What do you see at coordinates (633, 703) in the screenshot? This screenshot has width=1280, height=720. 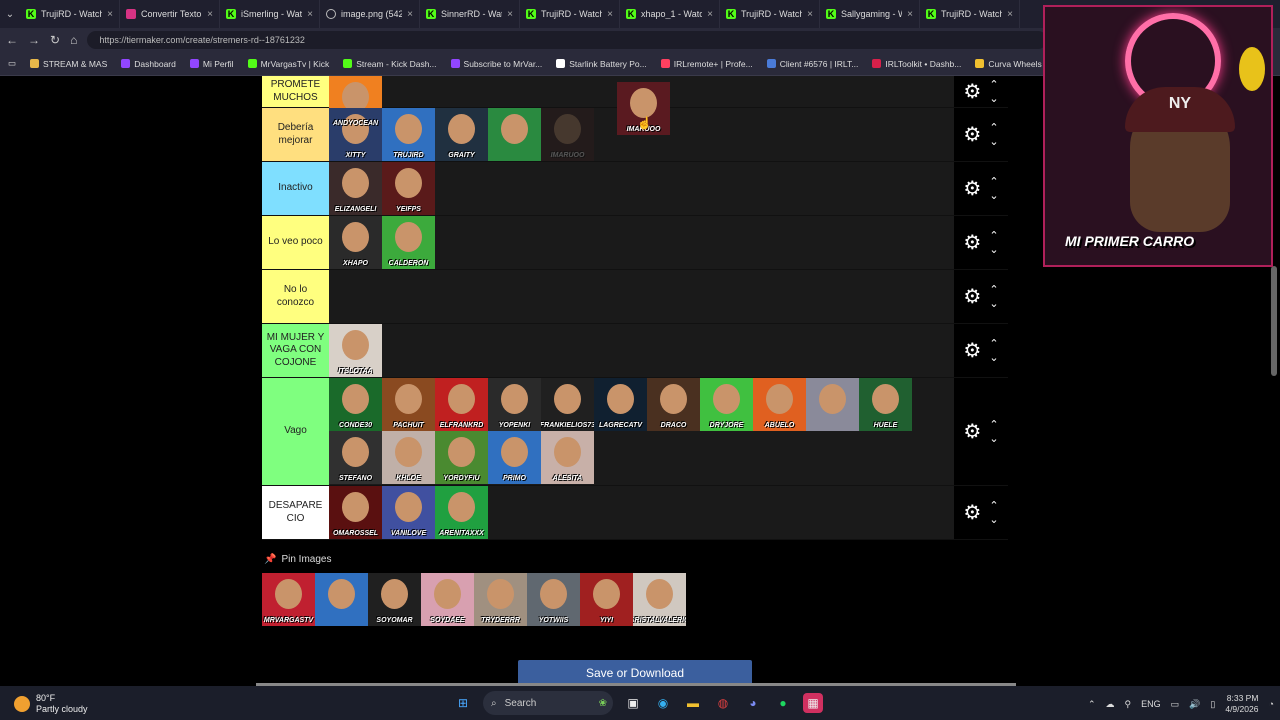 I see `task-view-icon: ▣` at bounding box center [633, 703].